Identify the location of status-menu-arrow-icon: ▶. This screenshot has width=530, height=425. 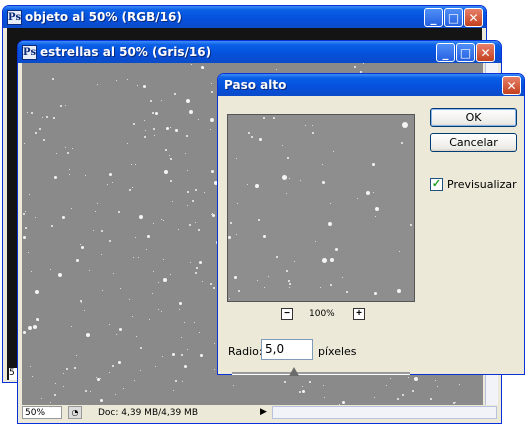
(263, 412).